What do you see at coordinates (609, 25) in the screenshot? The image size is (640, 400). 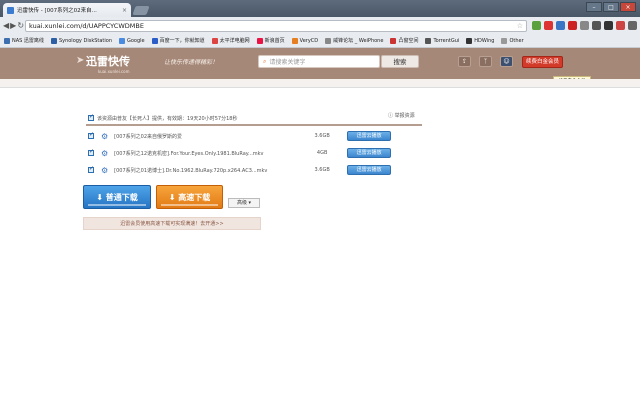 I see `dark-extension-icon` at bounding box center [609, 25].